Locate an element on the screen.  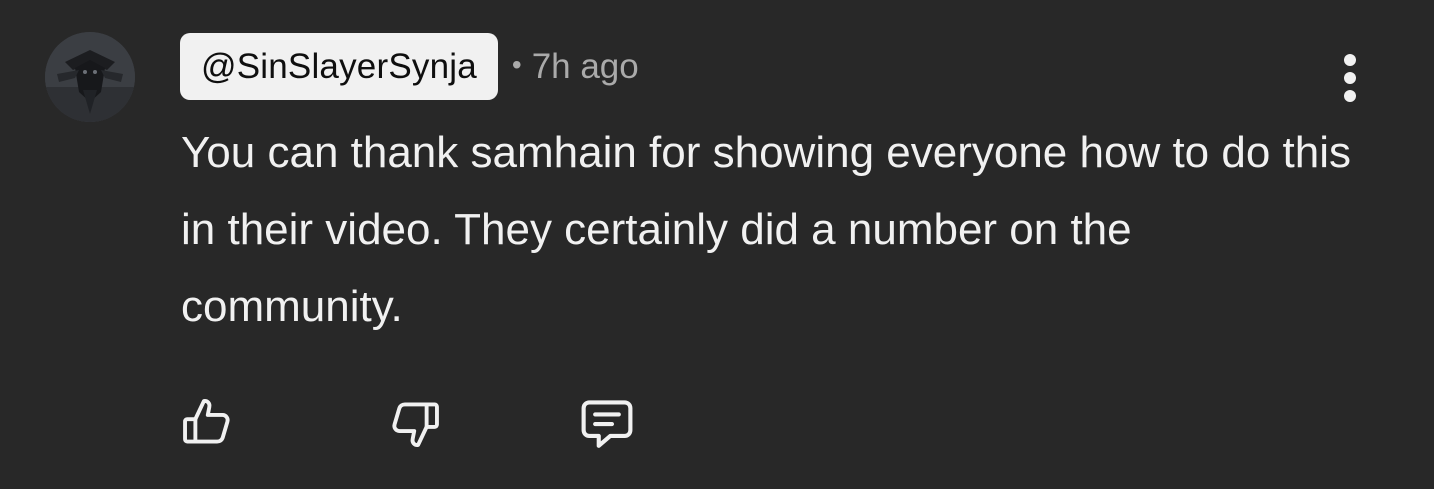
comment-reply-icon is located at coordinates (607, 424).